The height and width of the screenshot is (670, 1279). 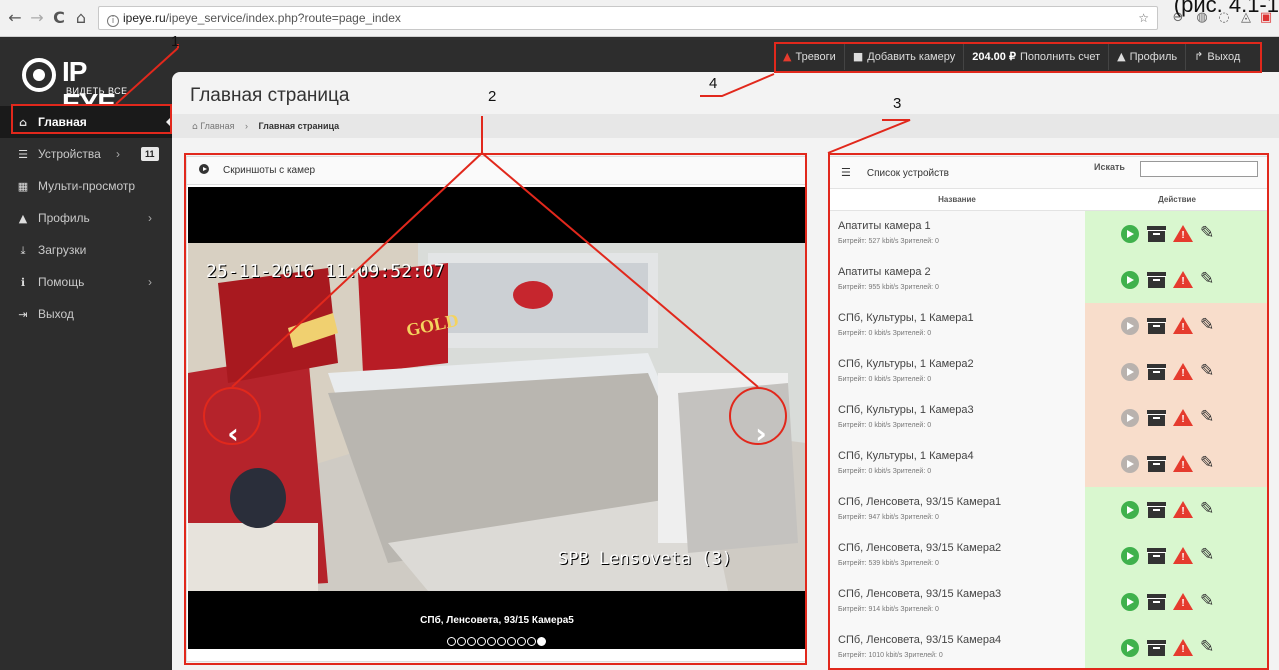 What do you see at coordinates (175, 41) in the screenshot?
I see `annotation-number-1: 1` at bounding box center [175, 41].